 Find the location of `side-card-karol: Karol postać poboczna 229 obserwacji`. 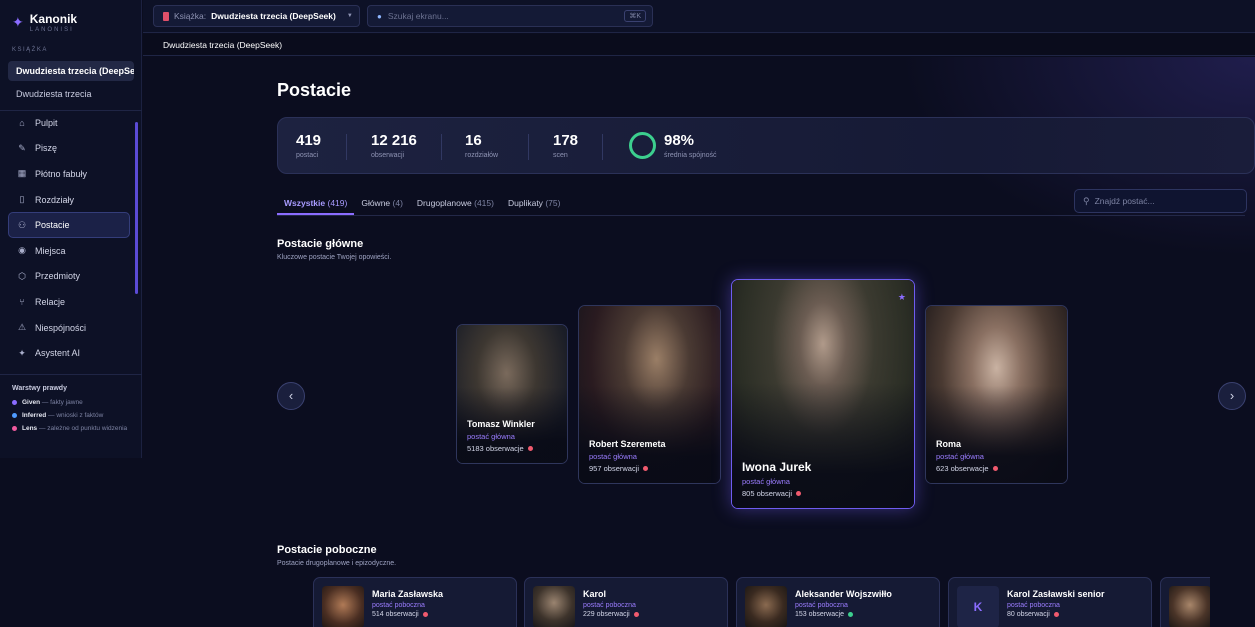

side-card-karol: Karol postać poboczna 229 obserwacji is located at coordinates (626, 602).